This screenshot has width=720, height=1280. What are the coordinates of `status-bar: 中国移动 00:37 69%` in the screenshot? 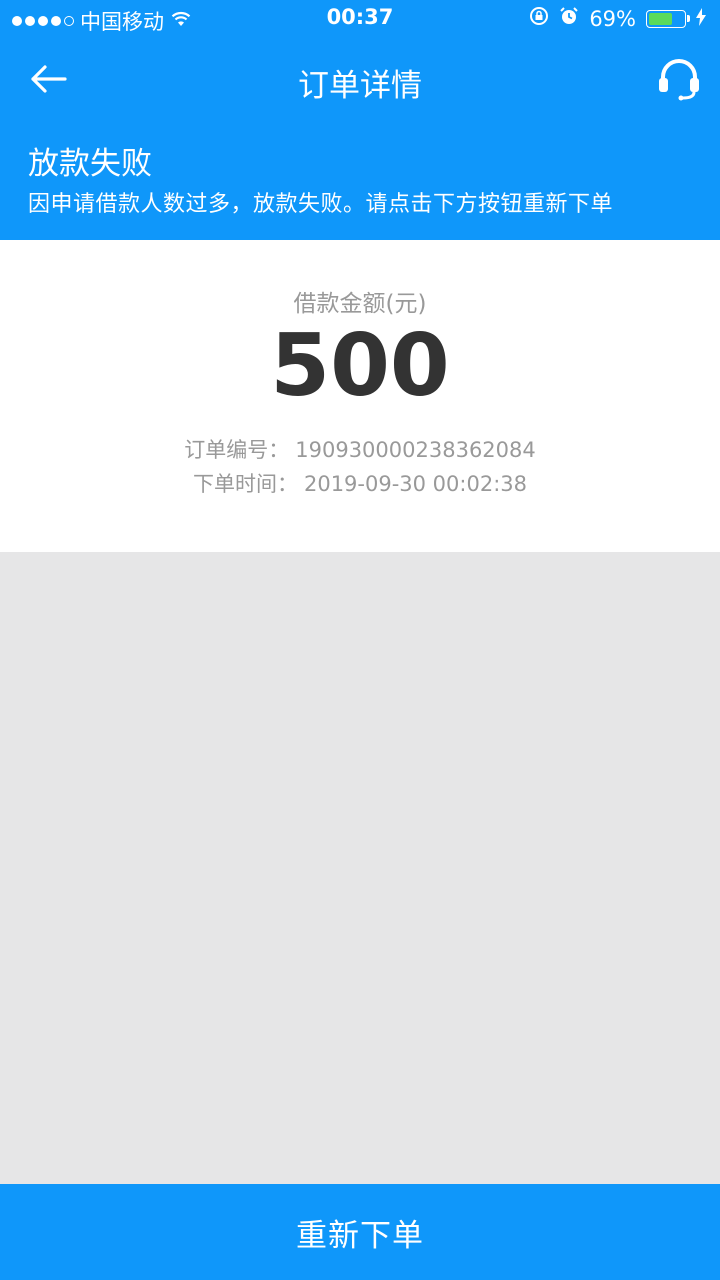 It's located at (360, 18).